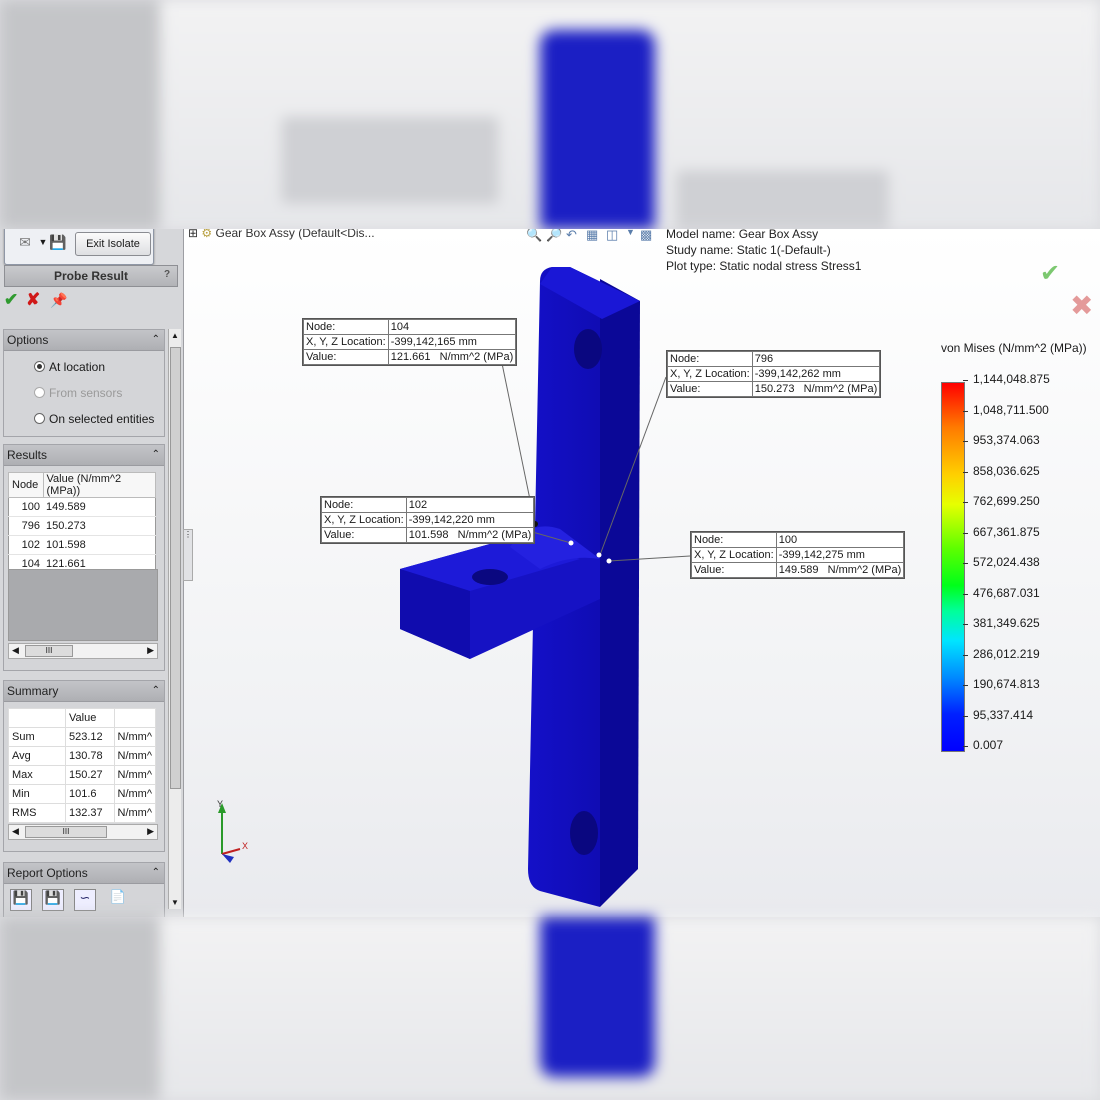 Image resolution: width=1100 pixels, height=1100 pixels. Describe the element at coordinates (1006, 470) in the screenshot. I see `legend-label: 858,036.625` at that location.